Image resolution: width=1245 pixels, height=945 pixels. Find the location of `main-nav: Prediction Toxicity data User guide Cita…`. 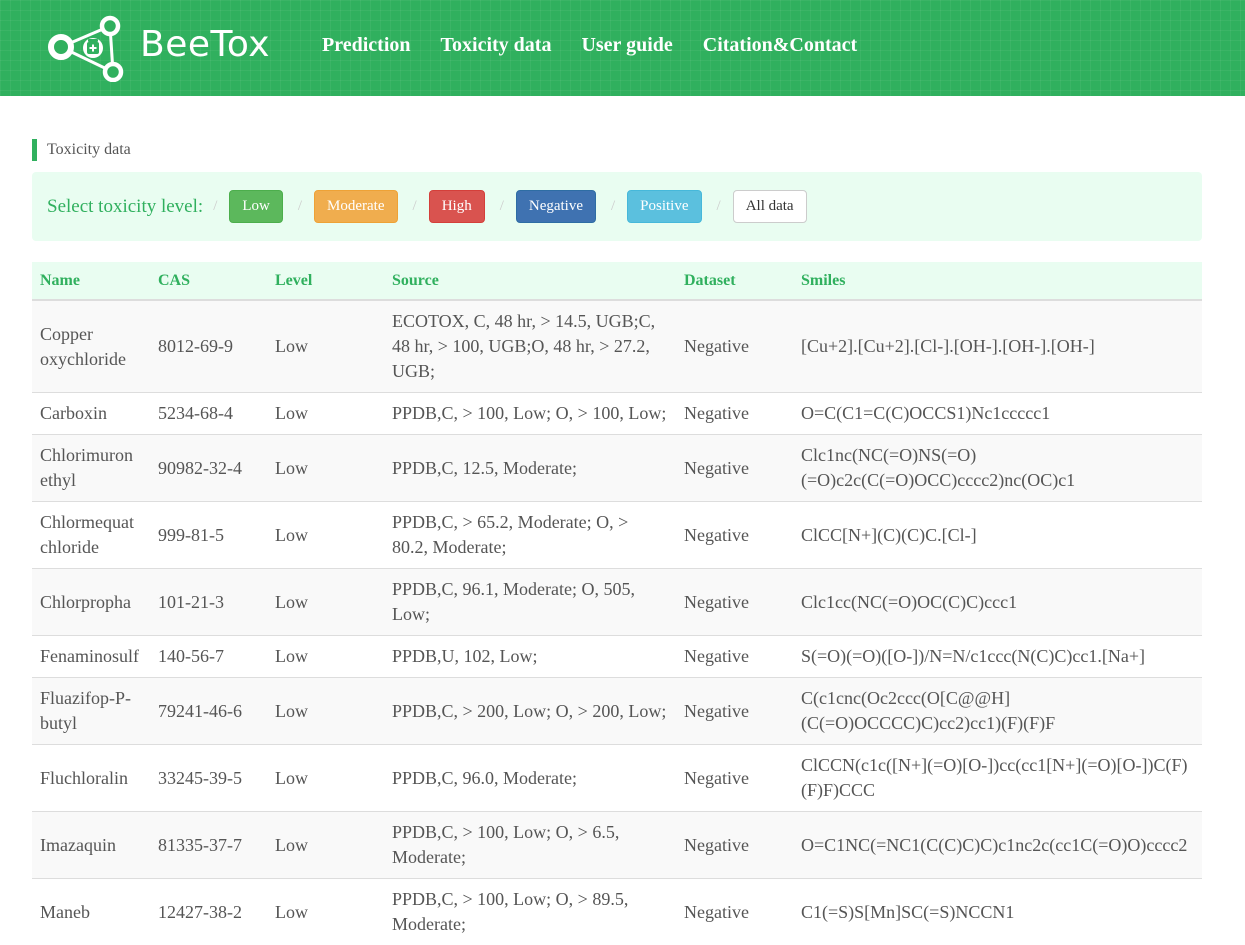

main-nav: Prediction Toxicity data User guide Cita… is located at coordinates (589, 45).